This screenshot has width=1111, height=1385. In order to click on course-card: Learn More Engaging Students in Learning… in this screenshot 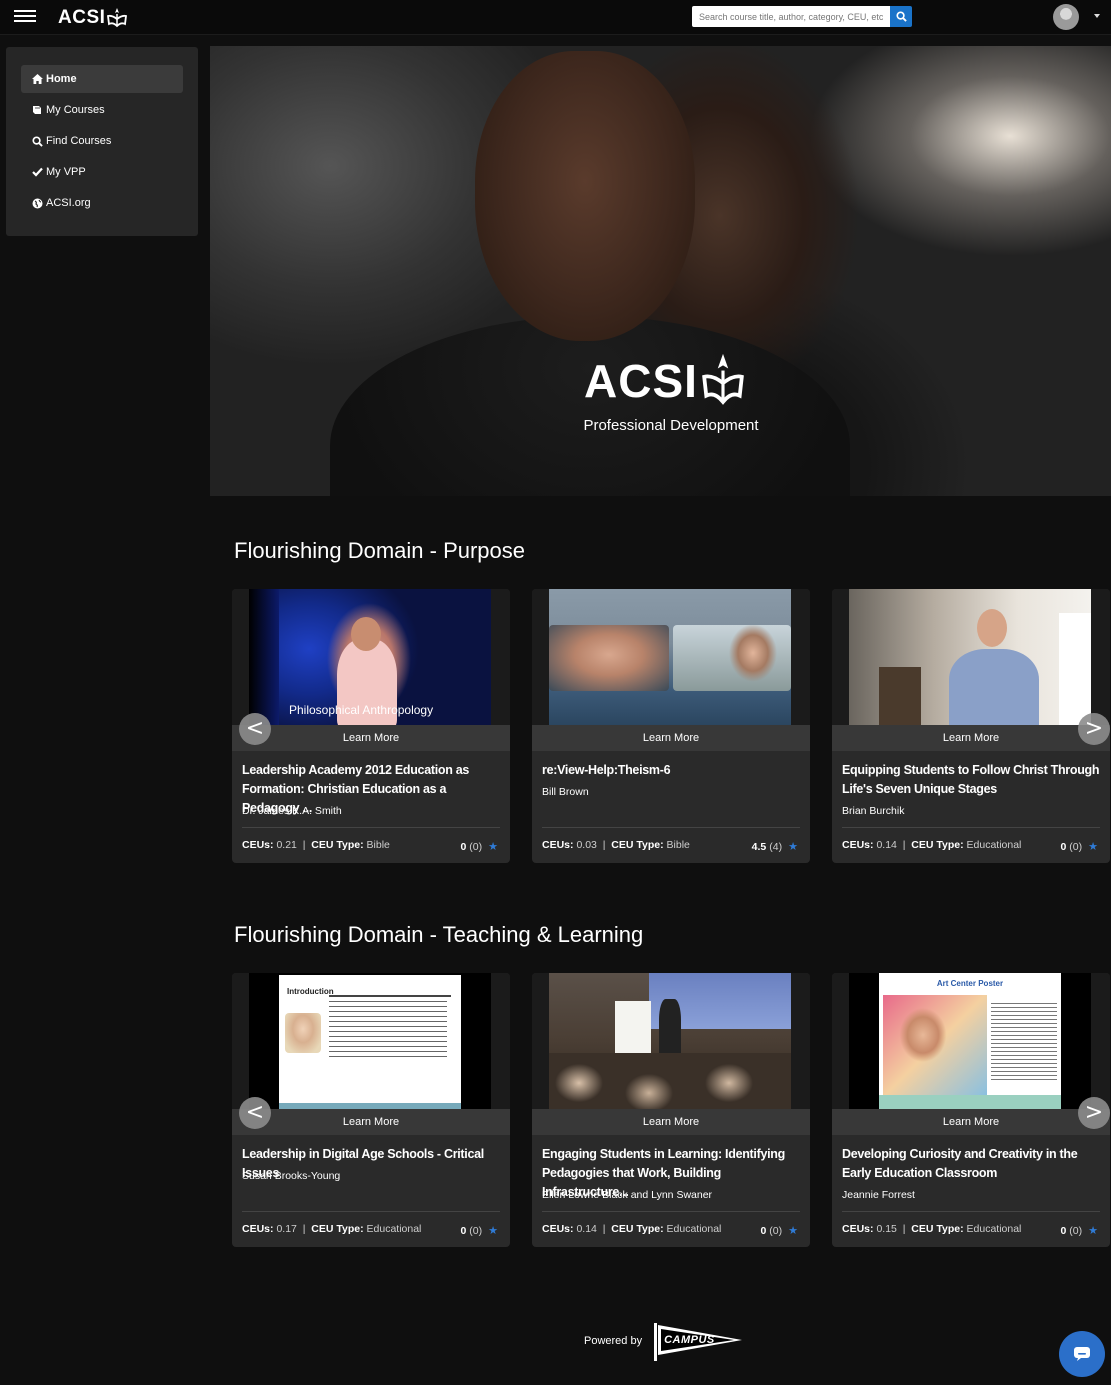, I will do `click(671, 1110)`.